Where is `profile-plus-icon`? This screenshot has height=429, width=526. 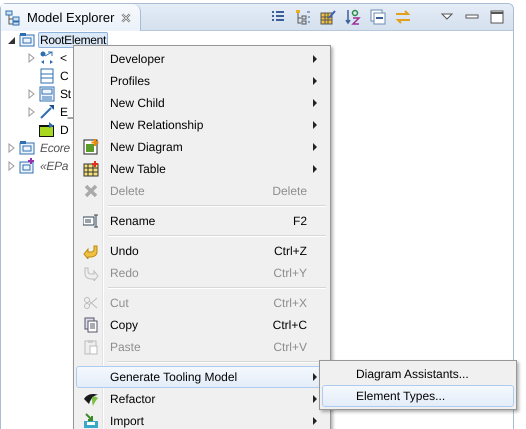 profile-plus-icon is located at coordinates (27, 166).